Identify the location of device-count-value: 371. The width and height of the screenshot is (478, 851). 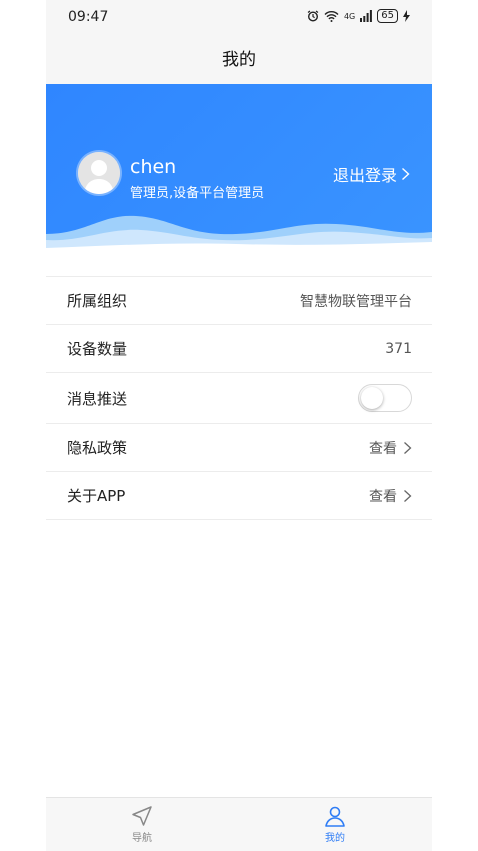
(398, 348).